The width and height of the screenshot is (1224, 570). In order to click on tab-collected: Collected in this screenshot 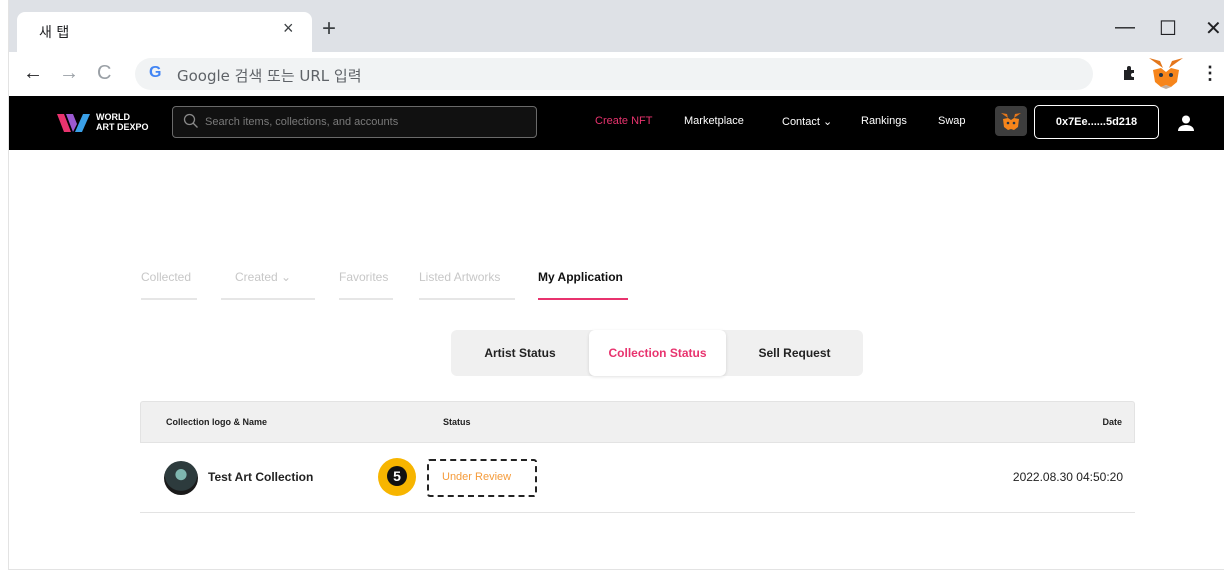, I will do `click(166, 277)`.